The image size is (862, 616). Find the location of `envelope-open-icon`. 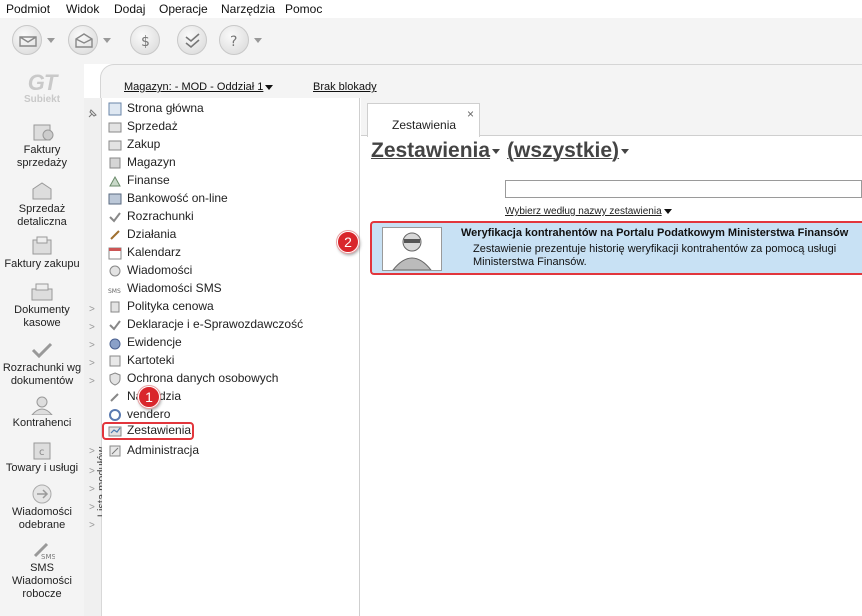

envelope-open-icon is located at coordinates (84, 40).